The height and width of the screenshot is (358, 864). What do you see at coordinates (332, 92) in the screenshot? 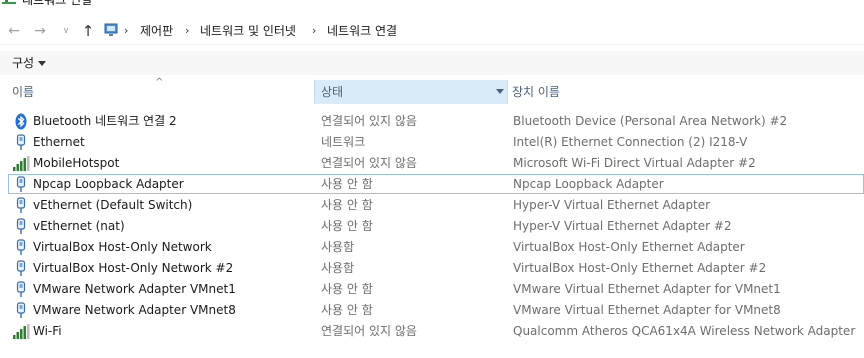
I see `column-header-status-label: 상태` at bounding box center [332, 92].